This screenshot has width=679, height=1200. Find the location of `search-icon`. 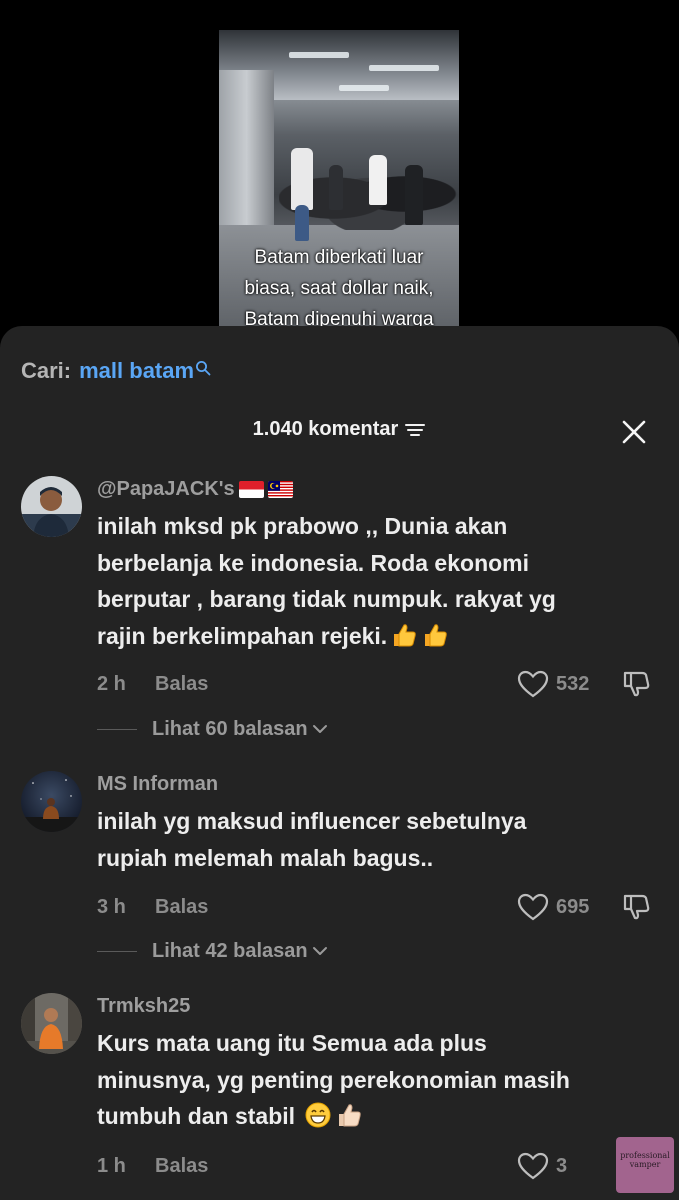

search-icon is located at coordinates (203, 368).